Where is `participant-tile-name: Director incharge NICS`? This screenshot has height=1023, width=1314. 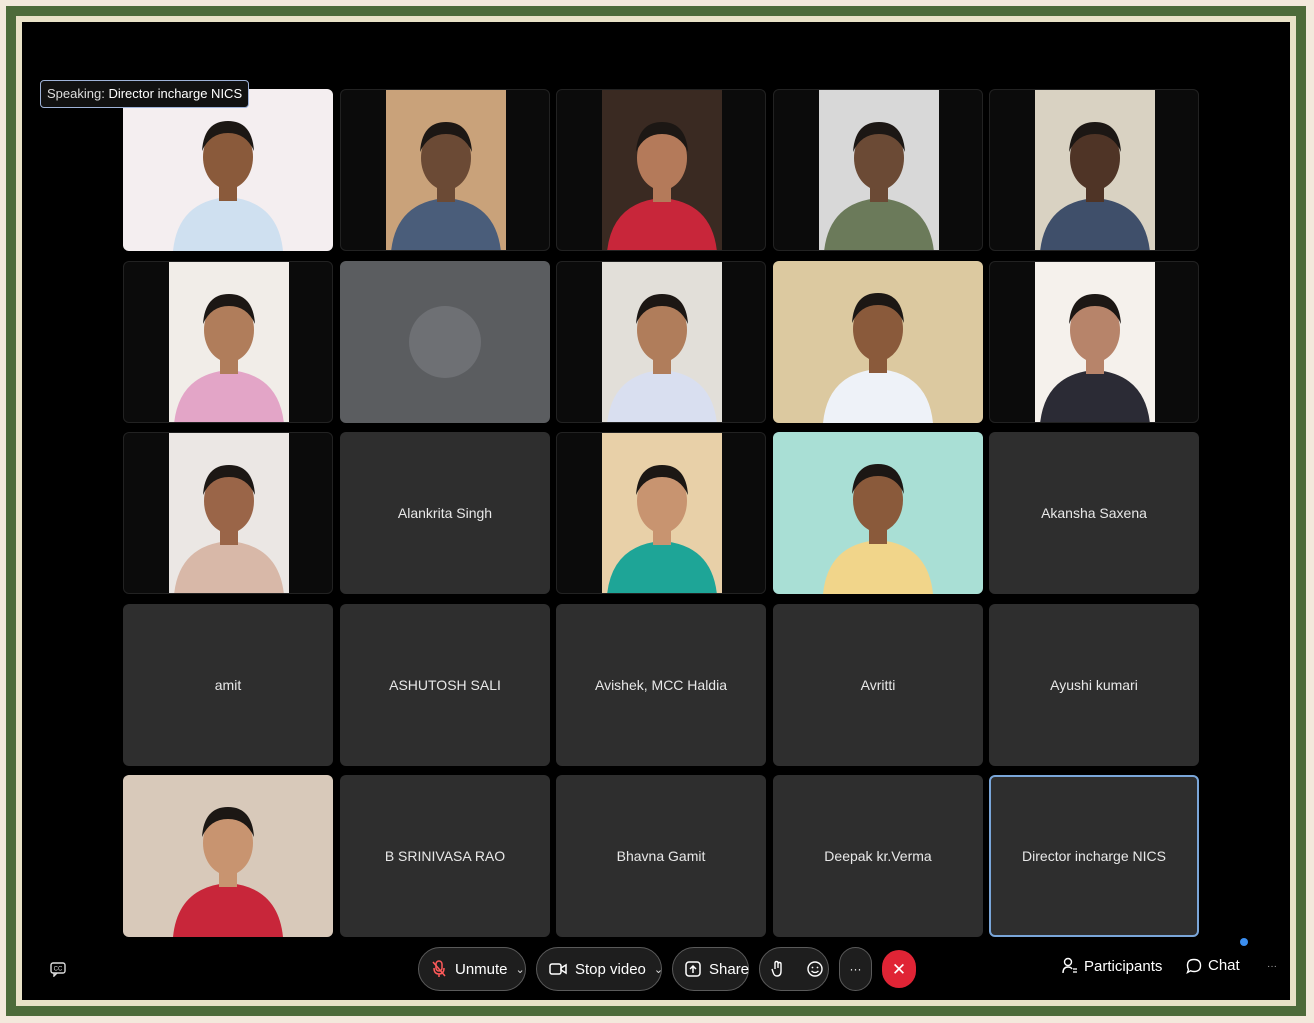 participant-tile-name: Director incharge NICS is located at coordinates (1094, 856).